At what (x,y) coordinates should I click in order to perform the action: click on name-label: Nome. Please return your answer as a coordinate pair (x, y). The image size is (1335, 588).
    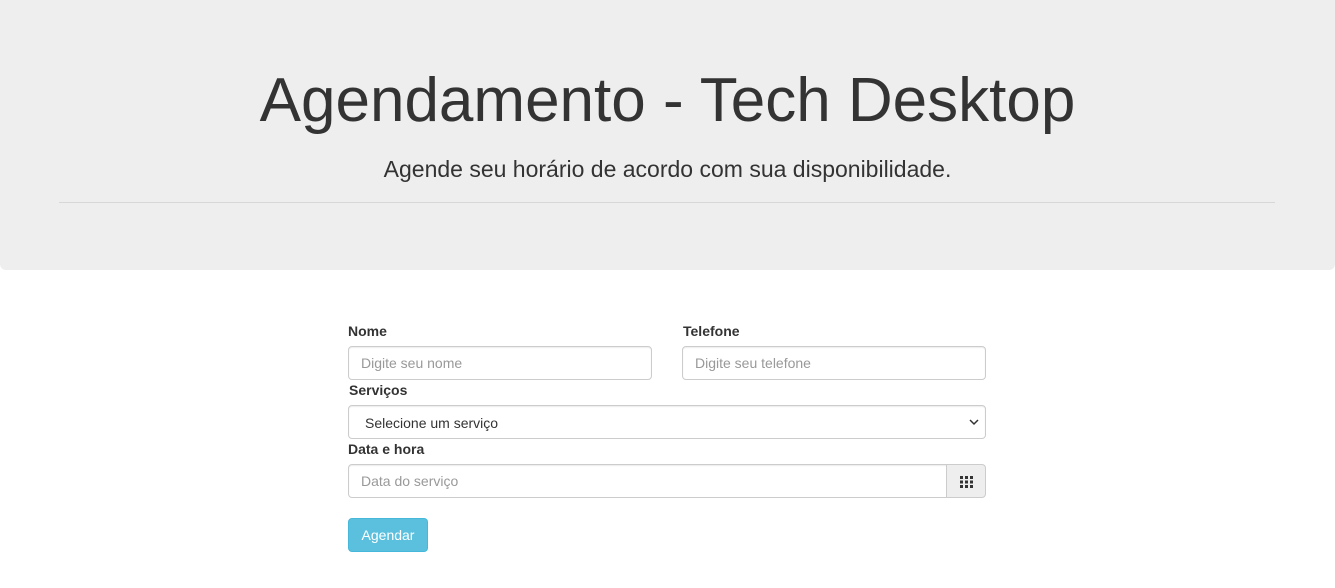
    Looking at the image, I should click on (367, 331).